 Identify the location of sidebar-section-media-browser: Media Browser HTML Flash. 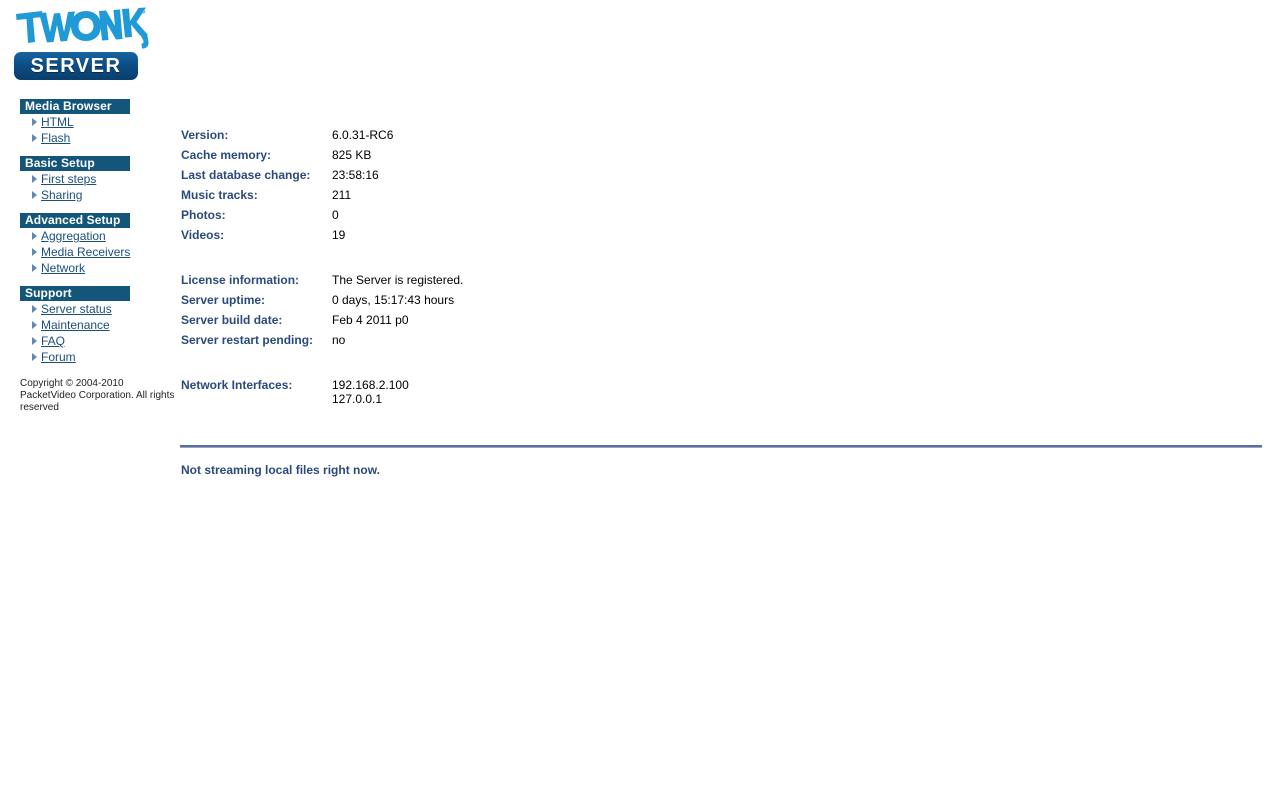
(90, 122).